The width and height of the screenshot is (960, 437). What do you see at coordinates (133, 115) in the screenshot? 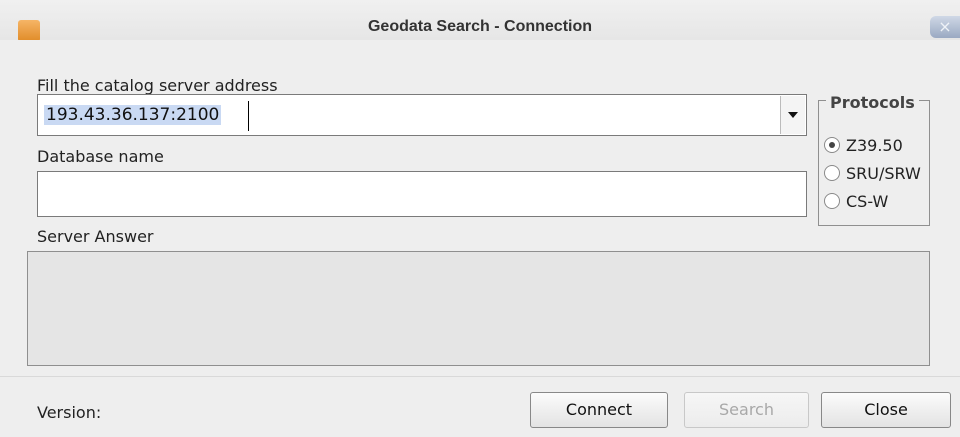
I see `server-address-value: 193.43.36.137:2100` at bounding box center [133, 115].